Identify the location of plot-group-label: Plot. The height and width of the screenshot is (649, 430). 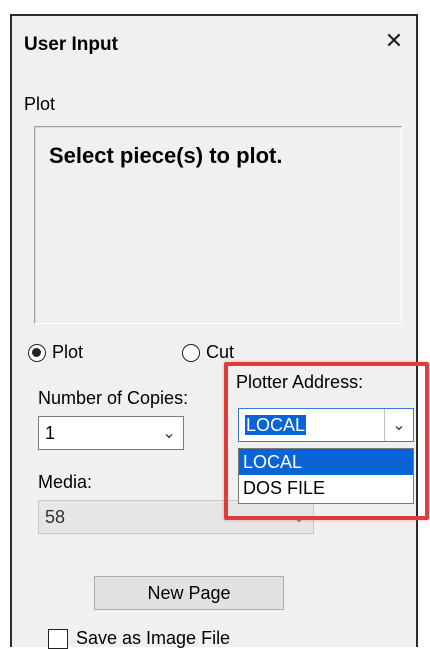
(40, 104).